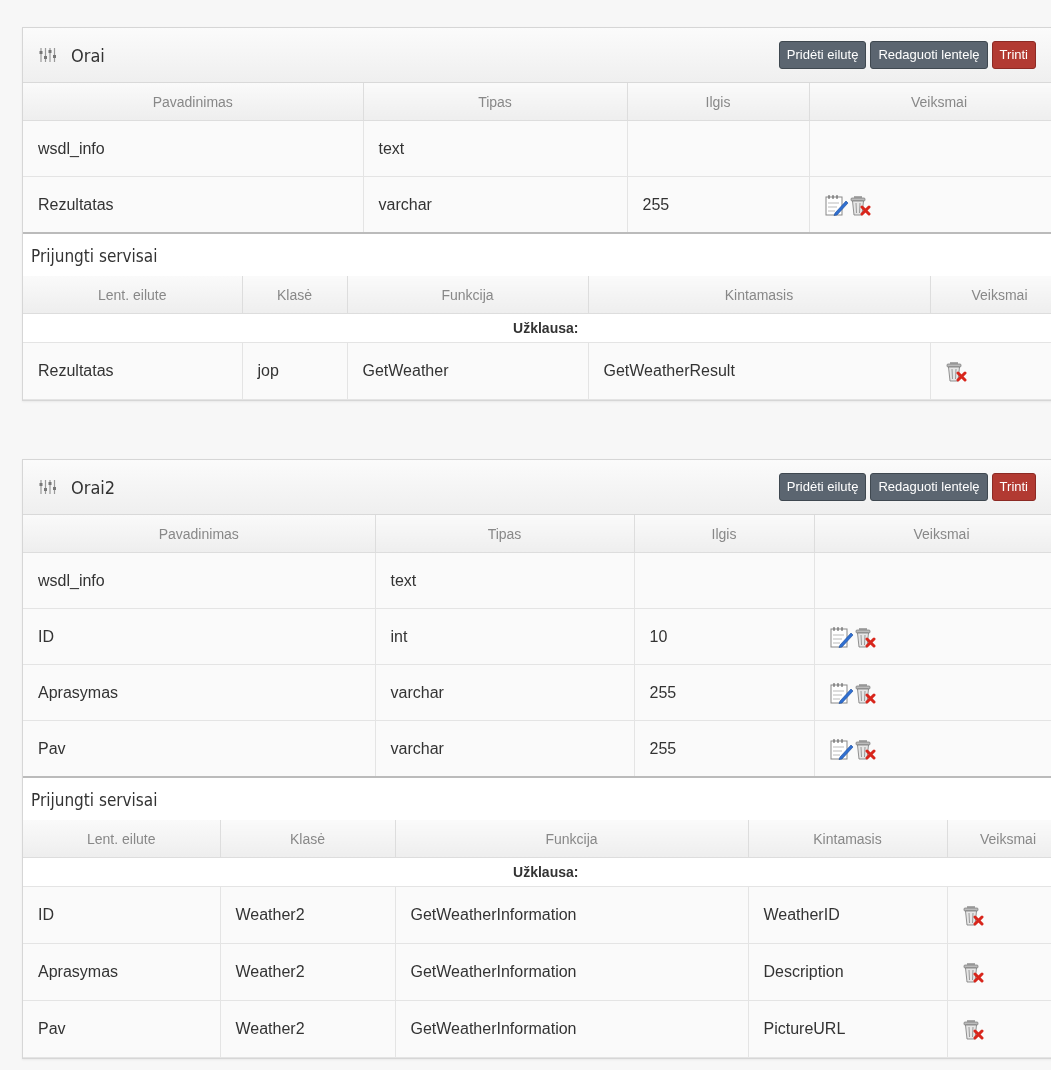 This screenshot has height=1070, width=1051. I want to click on table-cell: GetWeather, so click(405, 370).